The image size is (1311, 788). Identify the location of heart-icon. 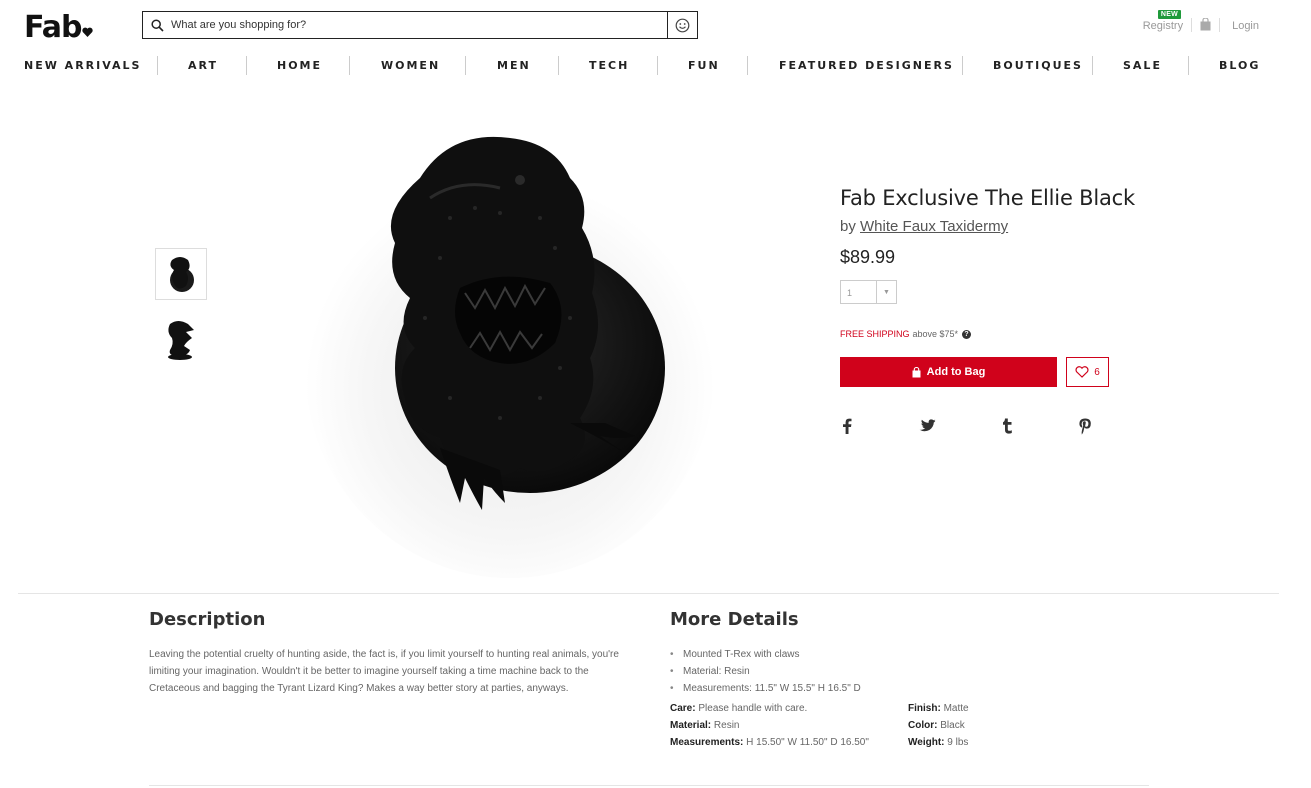
(1082, 372).